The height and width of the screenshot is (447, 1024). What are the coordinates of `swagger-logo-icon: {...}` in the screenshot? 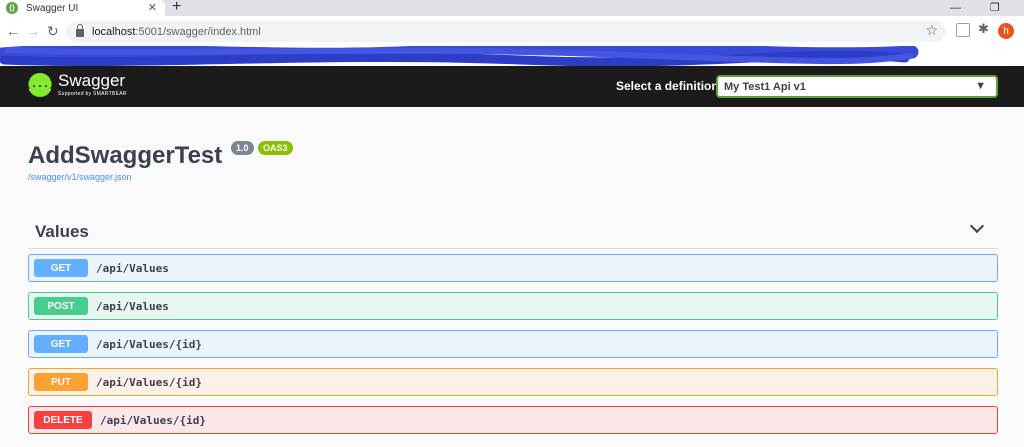 It's located at (40, 84).